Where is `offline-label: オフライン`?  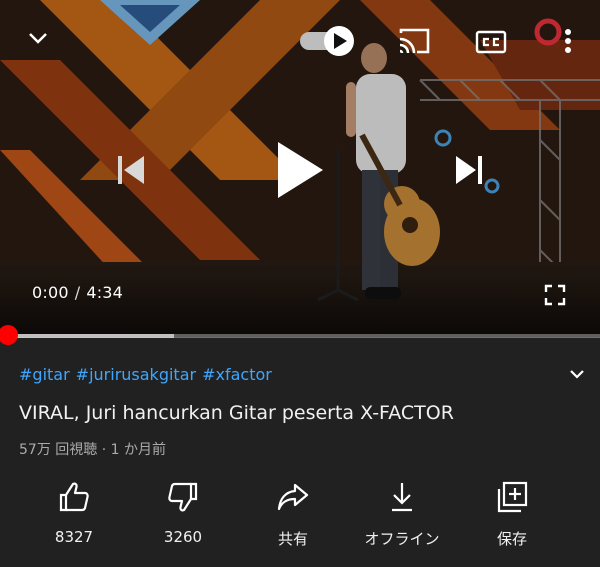 offline-label: オフライン is located at coordinates (402, 539).